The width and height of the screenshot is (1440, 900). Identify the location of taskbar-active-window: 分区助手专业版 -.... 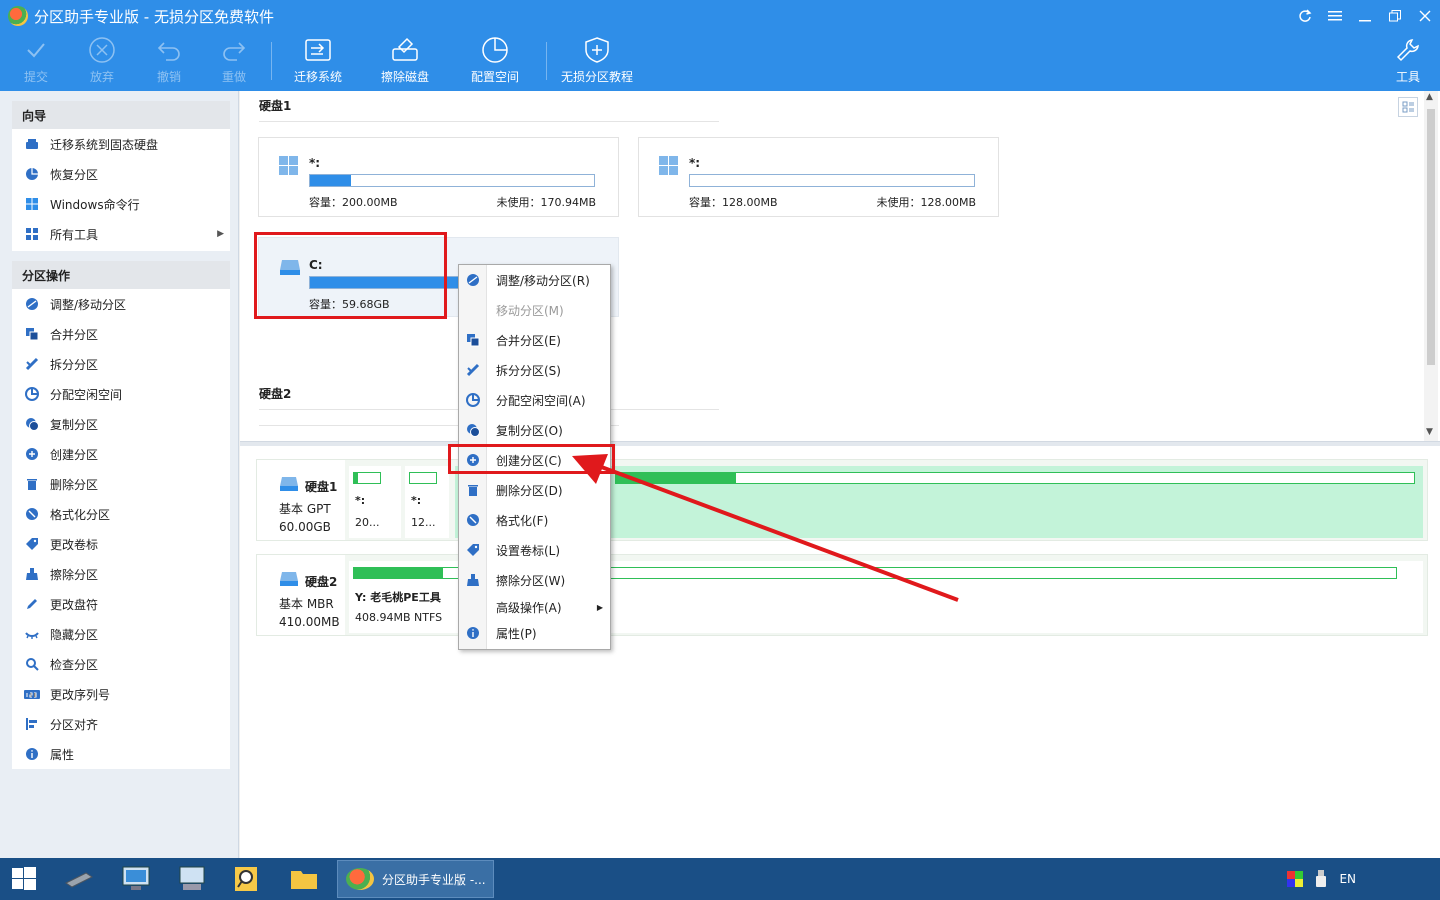
(415, 879).